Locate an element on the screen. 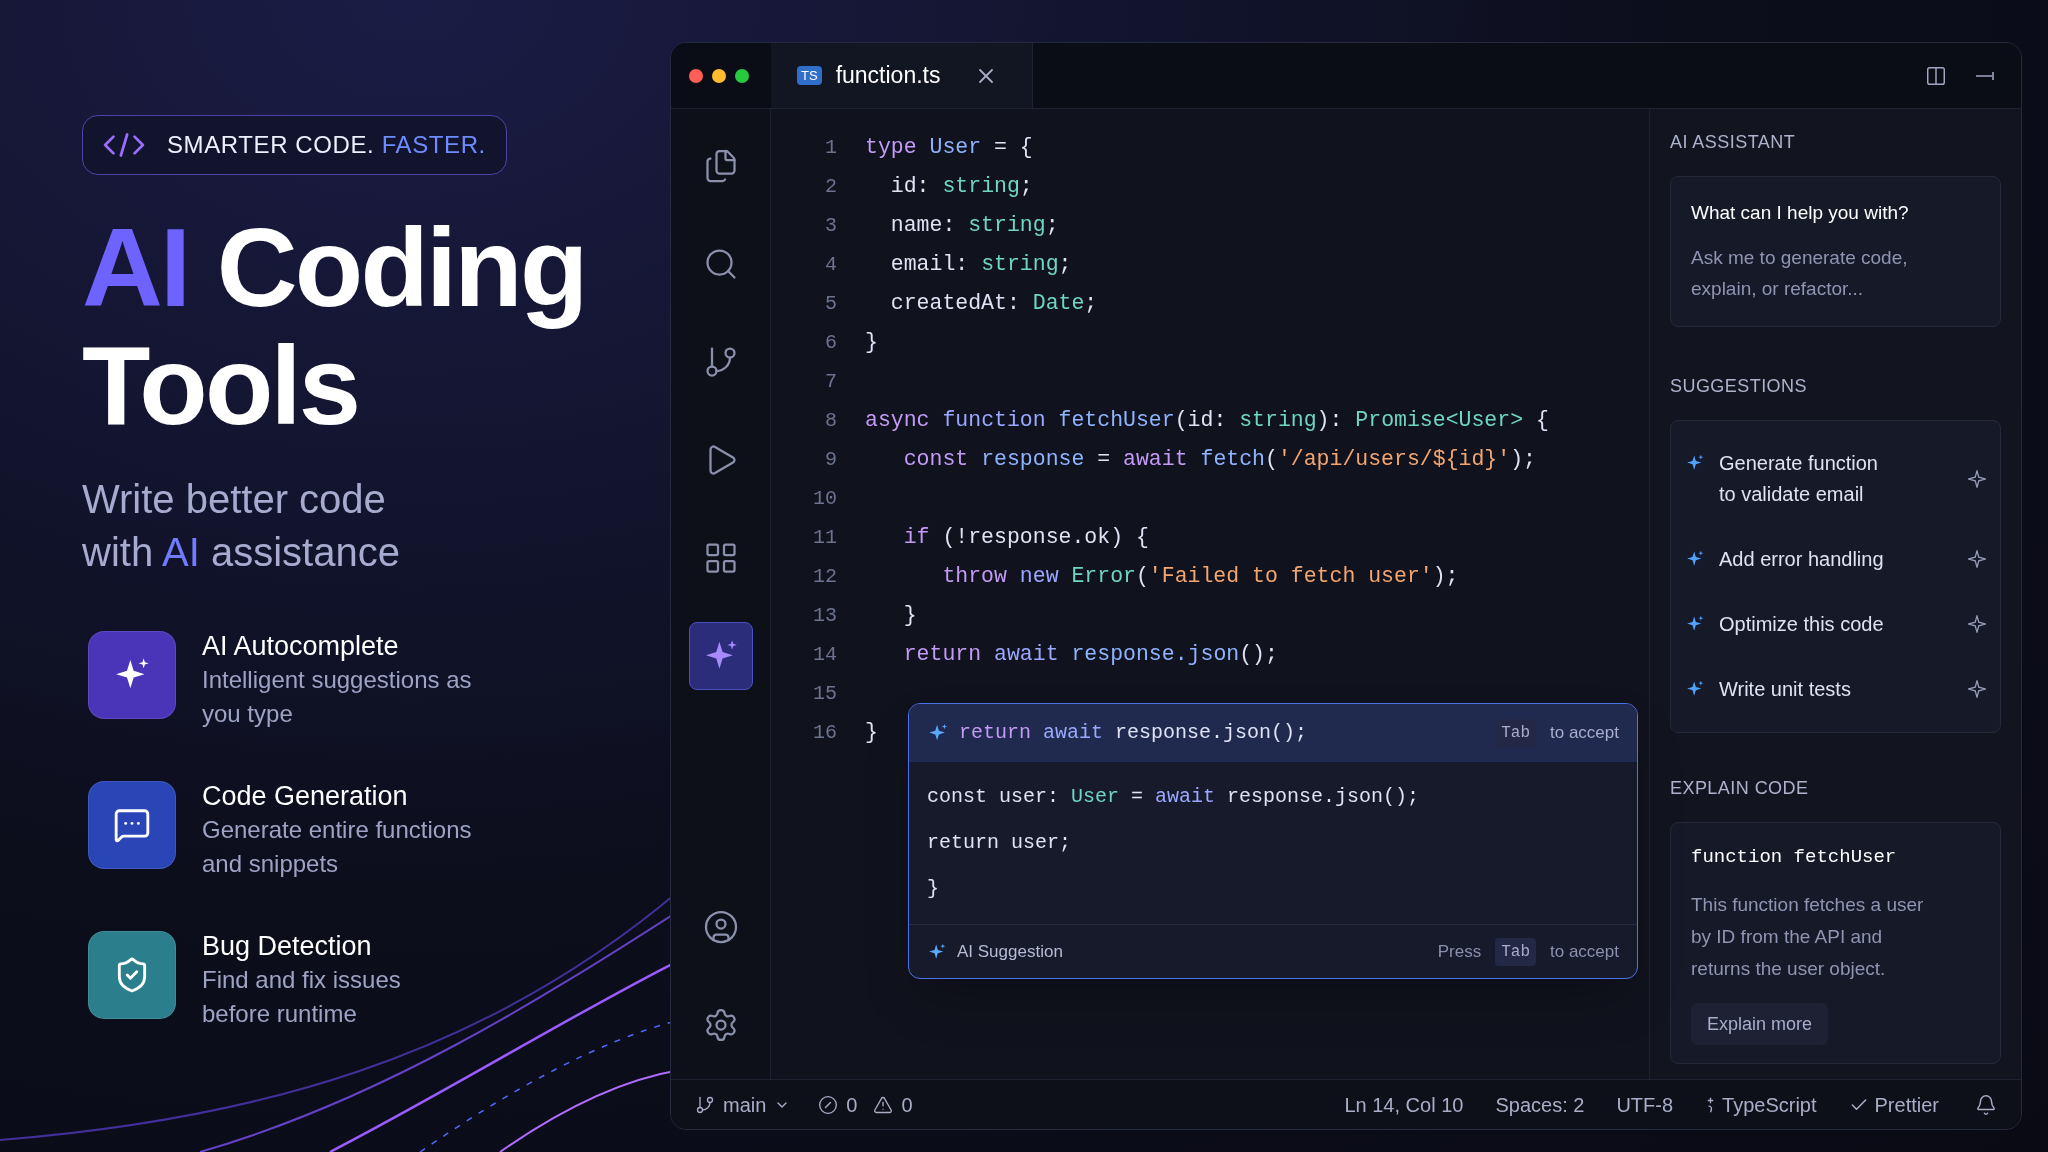 The image size is (2048, 1152). cursor-position: Ln 14, Col 10 is located at coordinates (1404, 1104).